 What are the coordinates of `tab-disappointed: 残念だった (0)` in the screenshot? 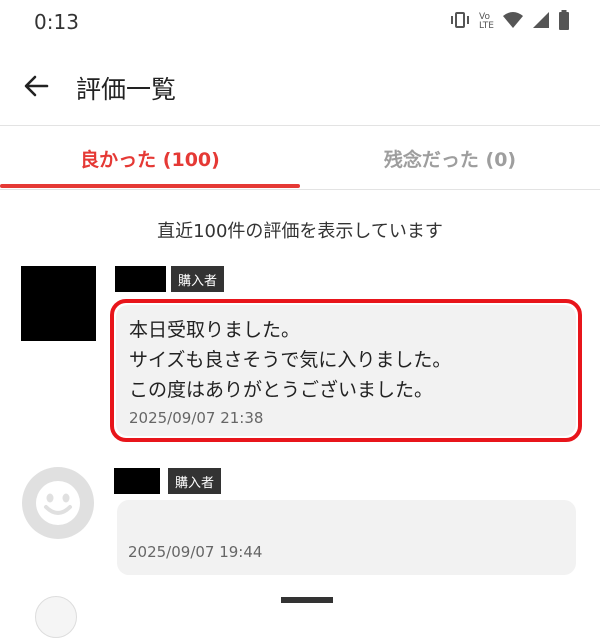 It's located at (450, 158).